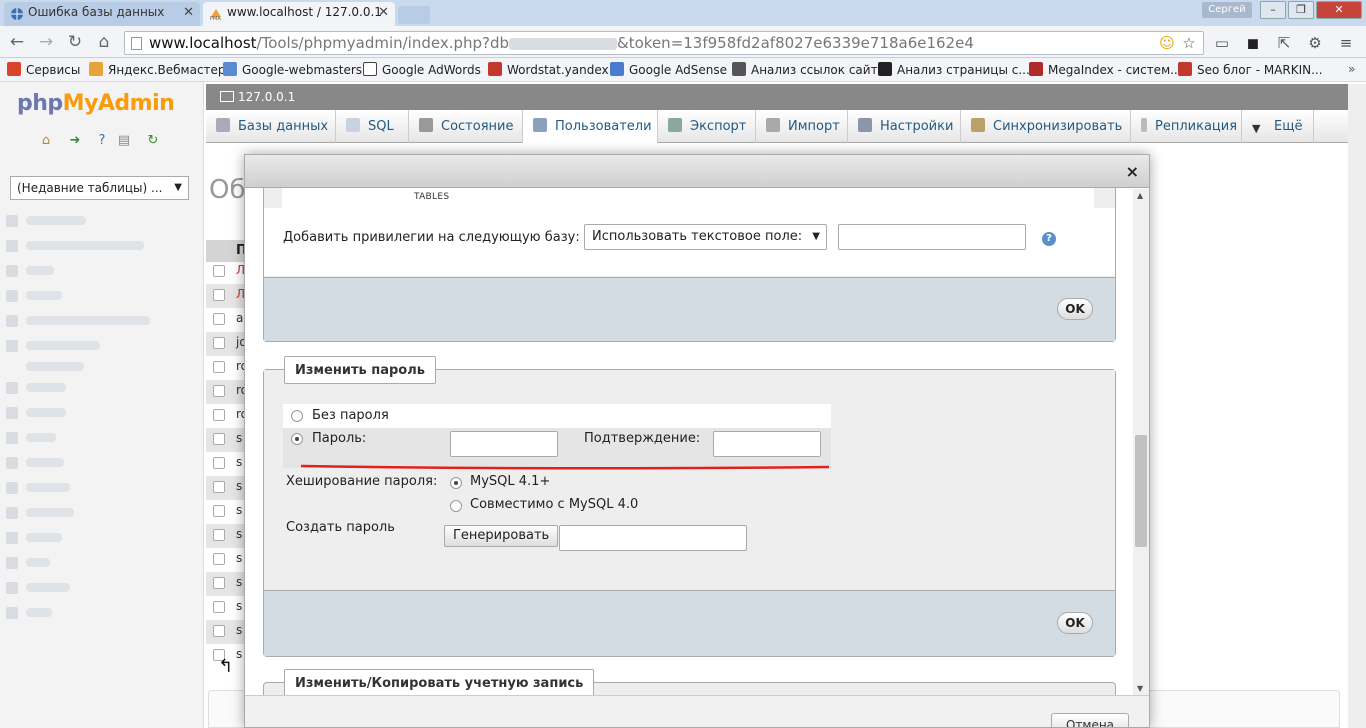  I want to click on database-select: Использовать текстовое поле: ▼, so click(705, 237).